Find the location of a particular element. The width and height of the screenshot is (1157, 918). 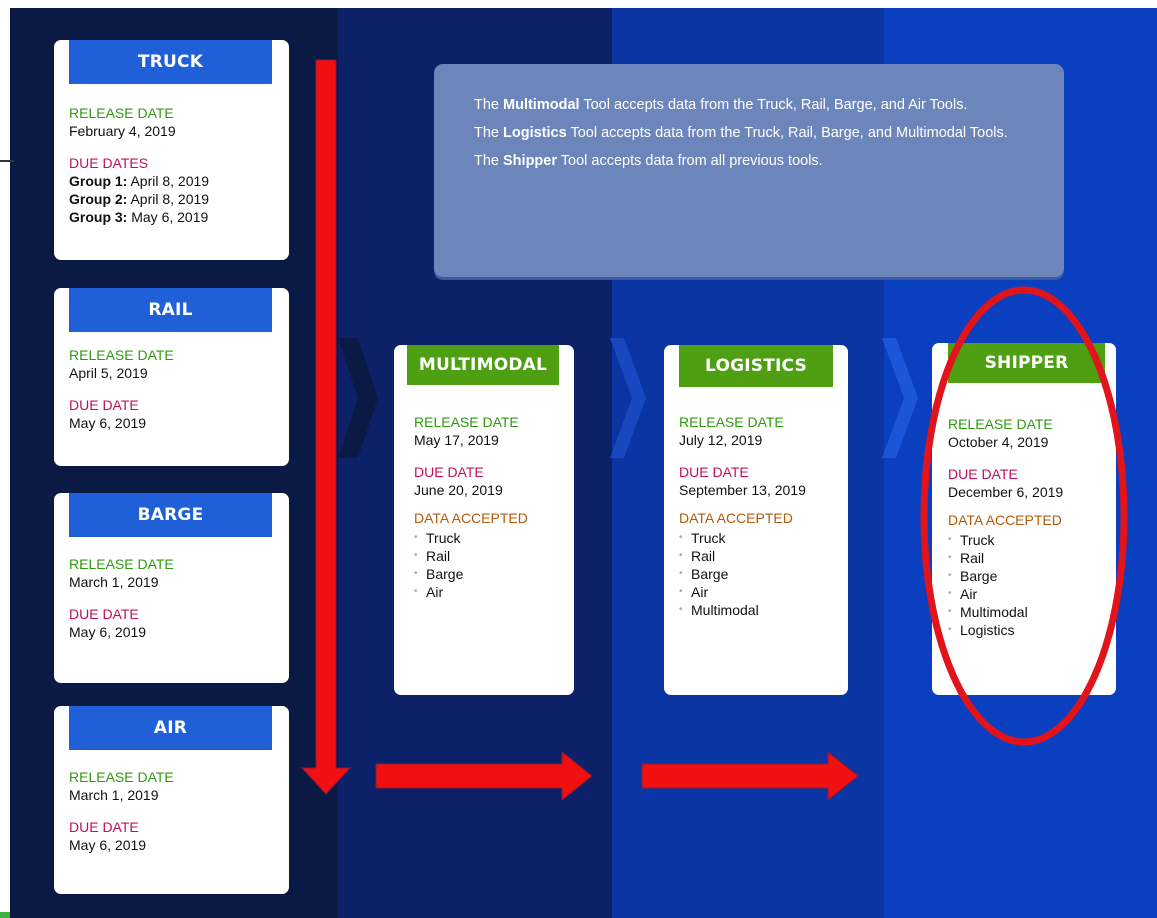

red-arrow-down is located at coordinates (326, 427).